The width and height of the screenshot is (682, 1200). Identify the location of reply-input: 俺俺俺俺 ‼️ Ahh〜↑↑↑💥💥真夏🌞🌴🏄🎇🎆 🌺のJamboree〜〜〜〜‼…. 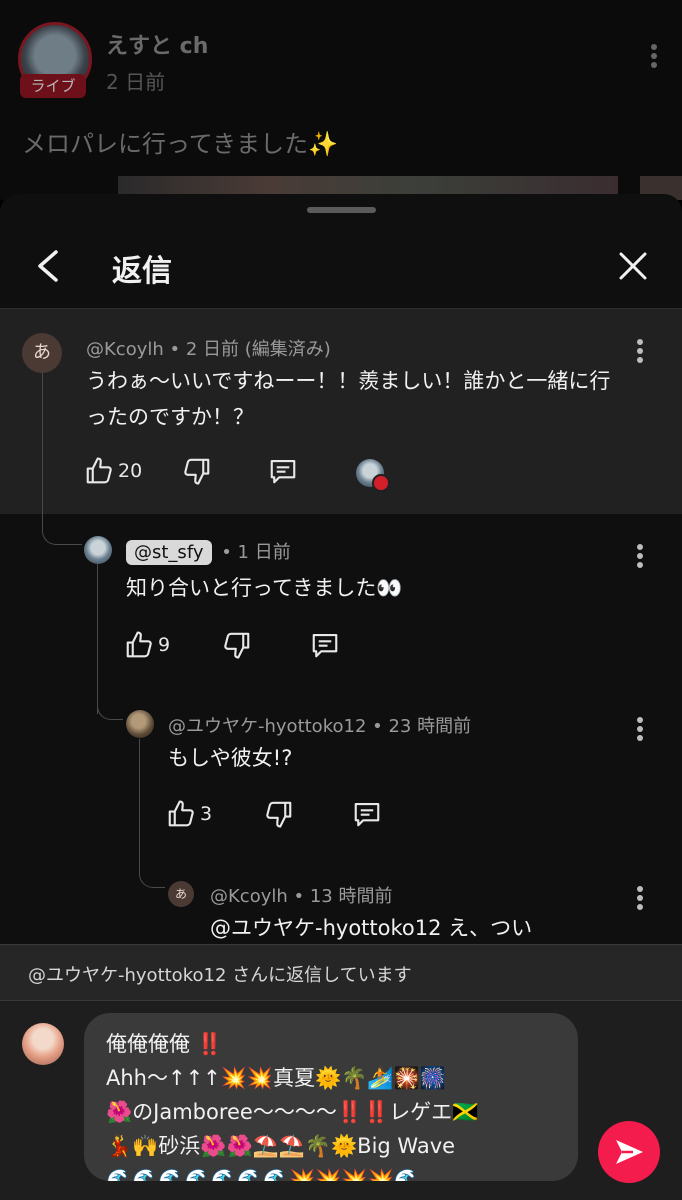
(331, 1097).